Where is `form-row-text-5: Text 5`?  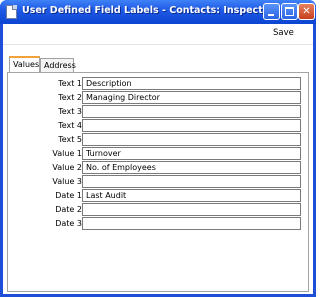
form-row-text-5: Text 5 is located at coordinates (158, 140).